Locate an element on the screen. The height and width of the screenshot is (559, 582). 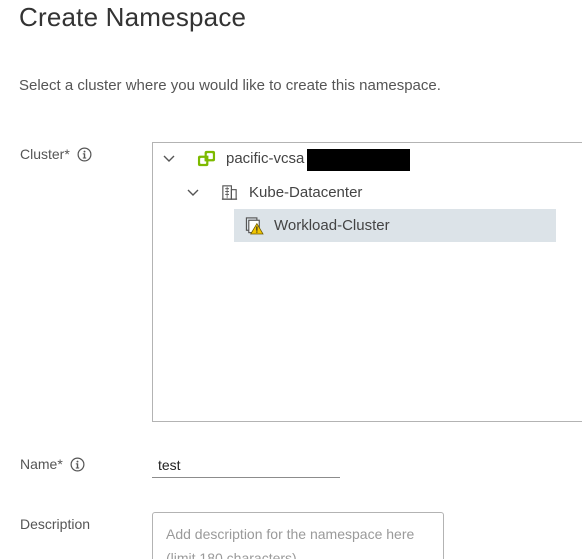
tree-item-cluster: Workload-Cluster is located at coordinates (317, 225).